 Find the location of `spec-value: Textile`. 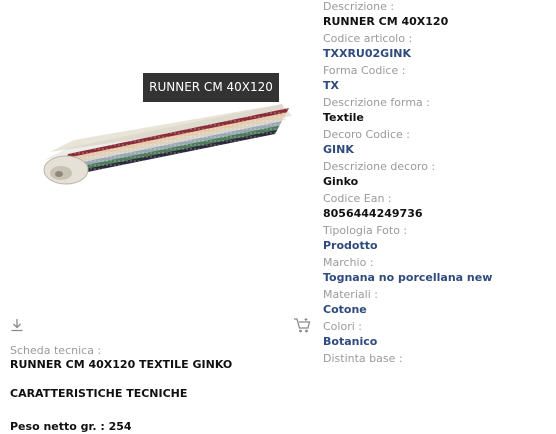

spec-value: Textile is located at coordinates (343, 117).